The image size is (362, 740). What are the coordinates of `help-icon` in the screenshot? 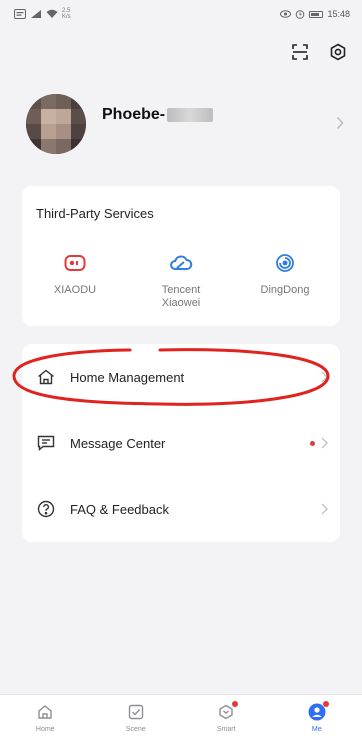 It's located at (46, 509).